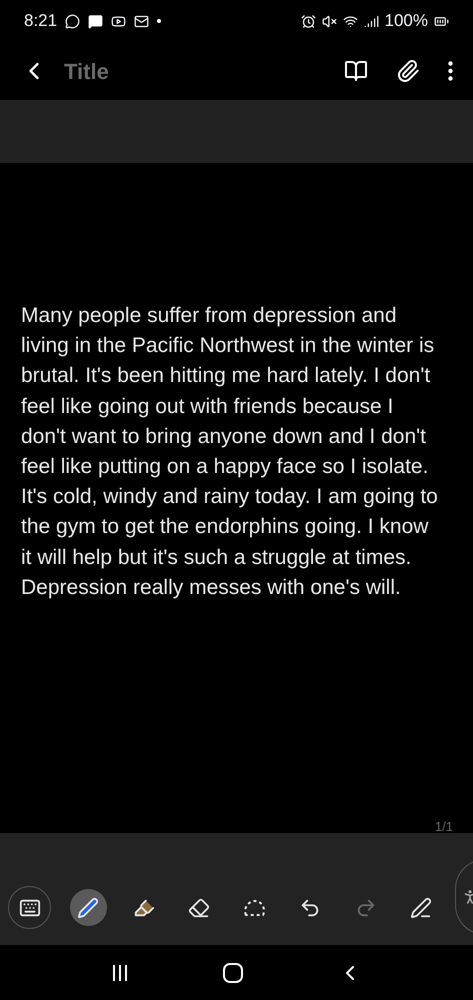 Image resolution: width=473 pixels, height=1000 pixels. Describe the element at coordinates (329, 21) in the screenshot. I see `mute-icon` at that location.